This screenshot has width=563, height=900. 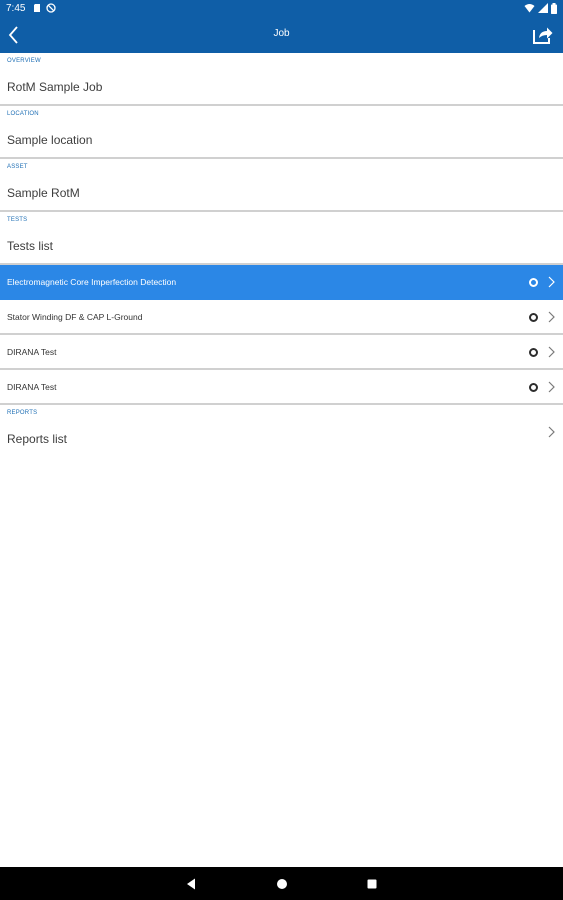 I want to click on tests-section: TESTS Tests list, so click(x=281, y=238).